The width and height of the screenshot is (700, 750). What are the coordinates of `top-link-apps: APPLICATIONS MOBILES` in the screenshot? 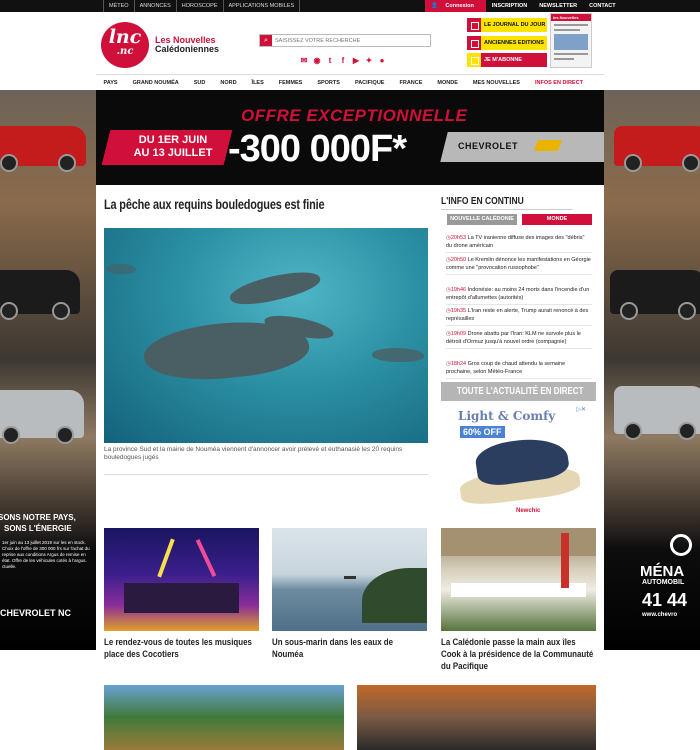 It's located at (262, 6).